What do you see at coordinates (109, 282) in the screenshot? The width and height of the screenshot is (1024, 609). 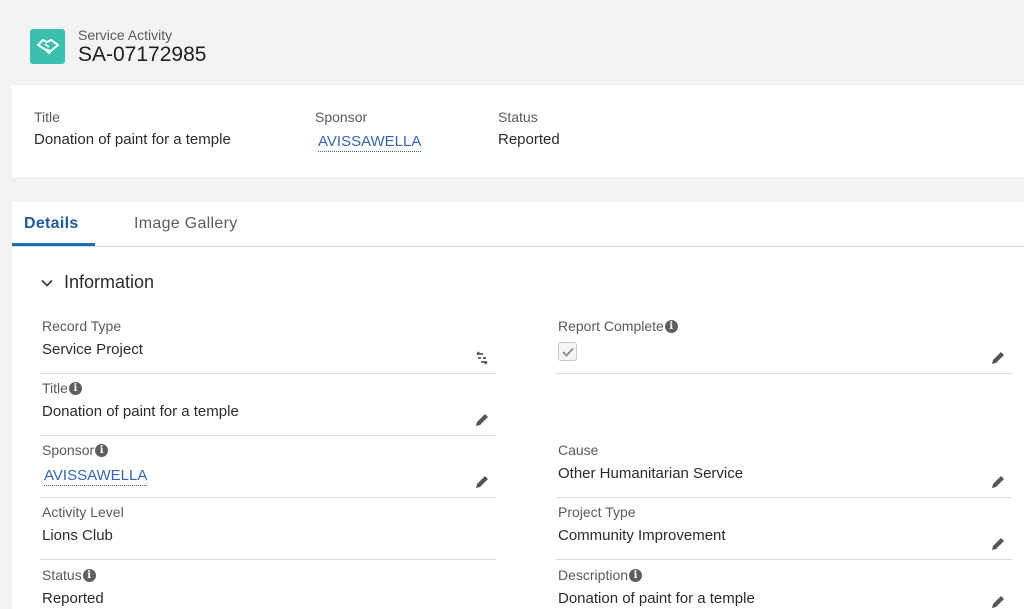 I see `section-title: Information` at bounding box center [109, 282].